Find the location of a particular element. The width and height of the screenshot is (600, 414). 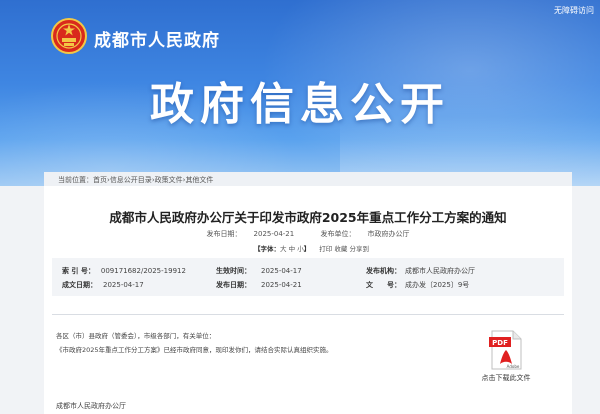

accessible-link: 无障碍访问 is located at coordinates (574, 10).